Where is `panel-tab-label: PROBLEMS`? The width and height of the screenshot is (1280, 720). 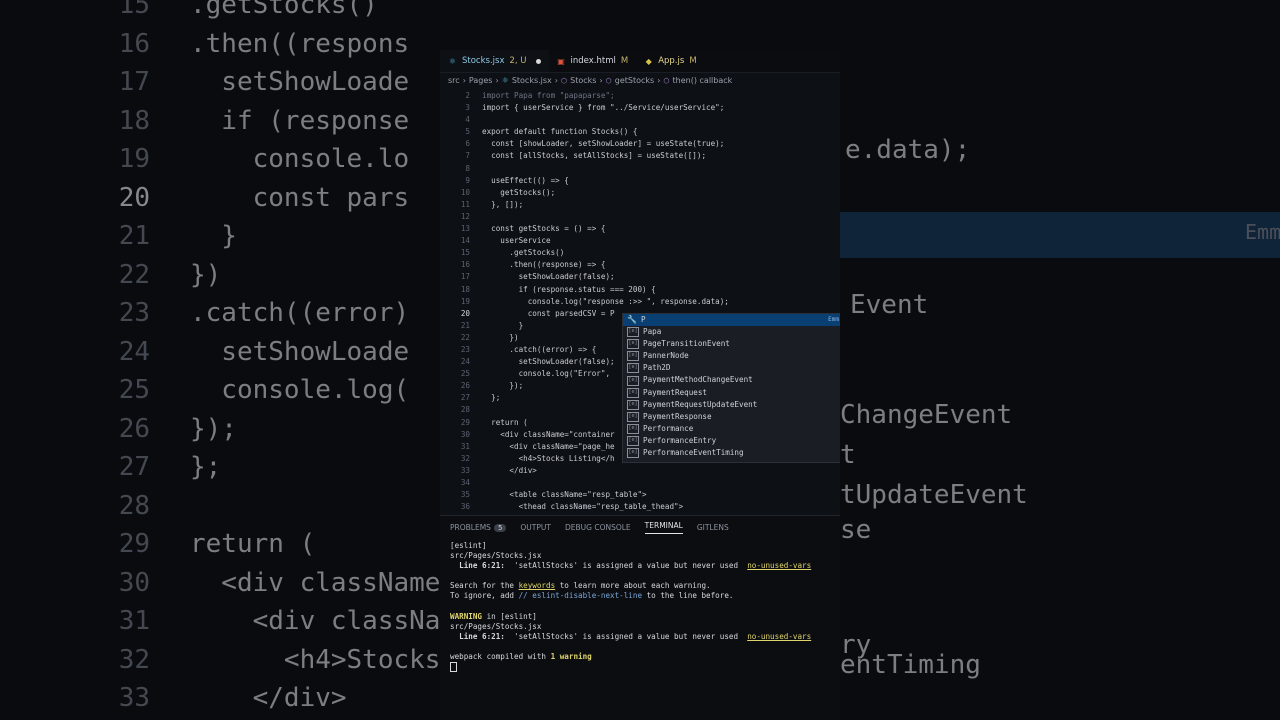
panel-tab-label: PROBLEMS is located at coordinates (470, 527).